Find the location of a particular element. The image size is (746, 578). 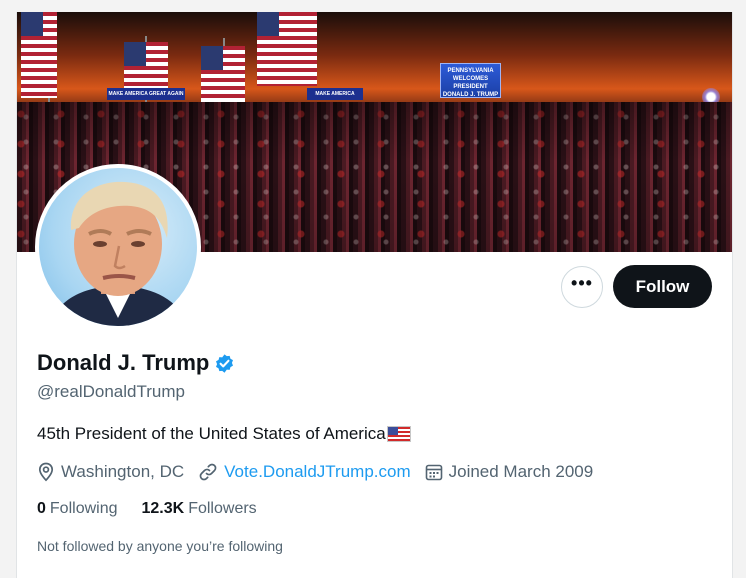

followers-count: 12.3K is located at coordinates (163, 508).